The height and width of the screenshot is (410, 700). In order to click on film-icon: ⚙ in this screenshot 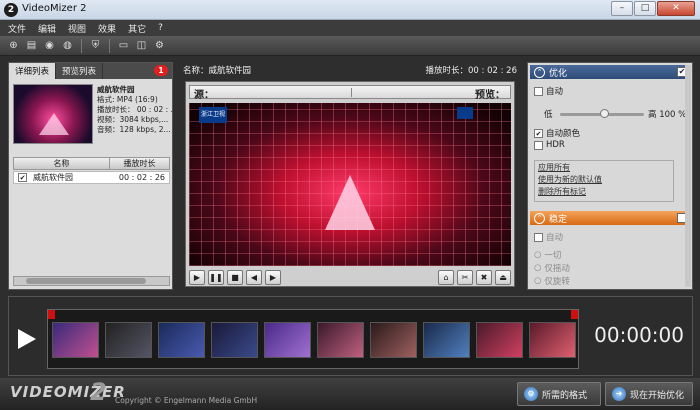, I will do `click(159, 45)`.